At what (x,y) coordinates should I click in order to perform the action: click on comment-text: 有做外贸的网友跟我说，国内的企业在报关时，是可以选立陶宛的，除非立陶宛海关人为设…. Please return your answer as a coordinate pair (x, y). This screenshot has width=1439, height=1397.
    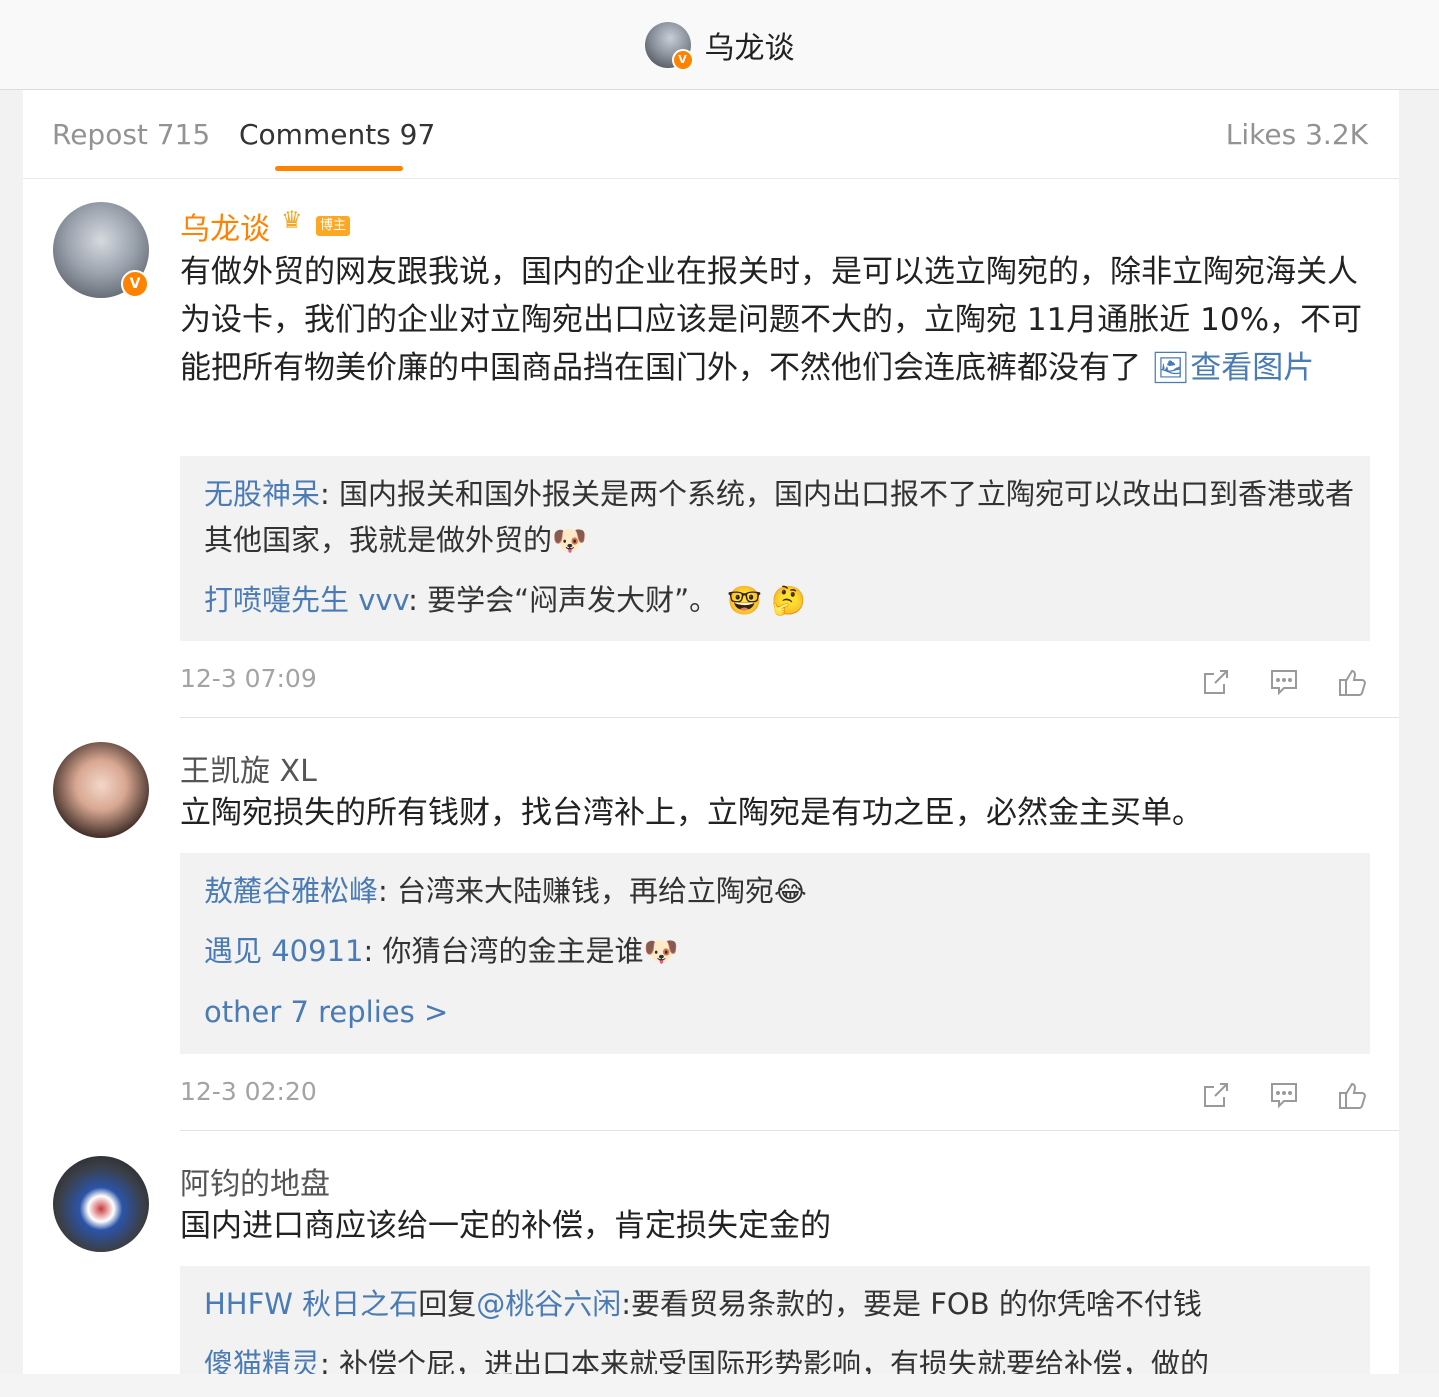
    Looking at the image, I should click on (775, 320).